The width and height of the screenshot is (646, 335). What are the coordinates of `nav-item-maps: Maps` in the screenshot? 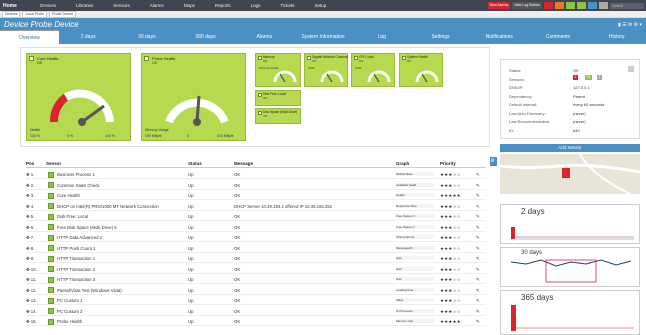 It's located at (189, 5).